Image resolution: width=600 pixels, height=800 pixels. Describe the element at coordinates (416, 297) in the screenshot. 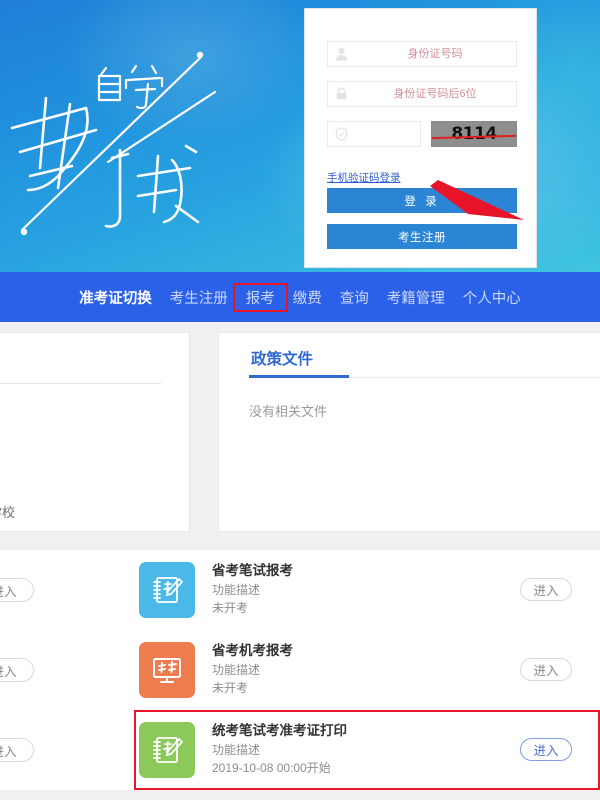

I see `nav-item-kaoji-guanli: 考籍管理` at that location.